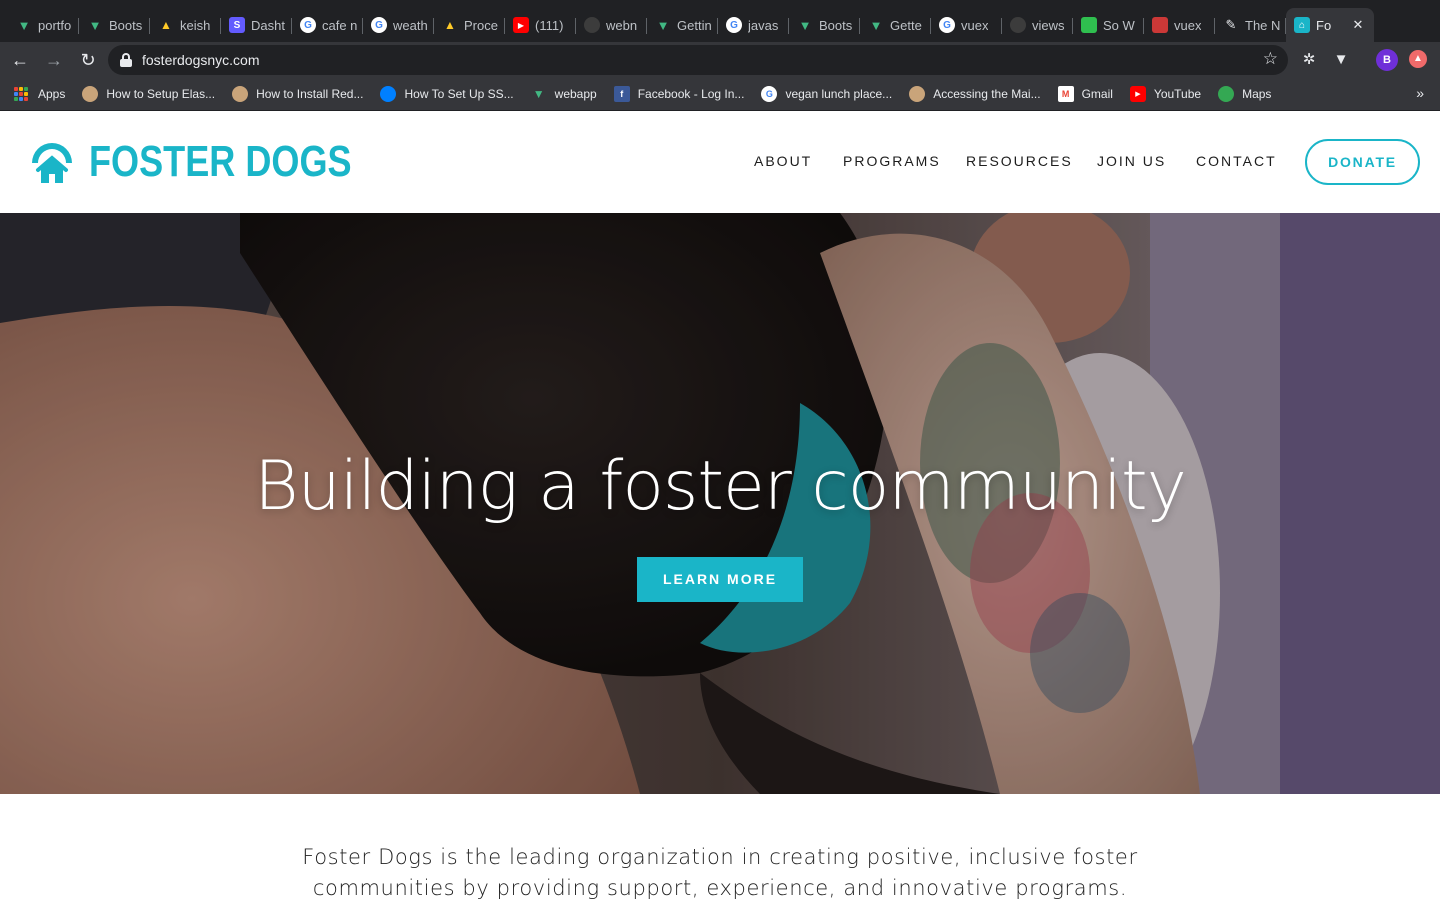 This screenshot has height=900, width=1440. I want to click on bookmark-item: M Gmail, so click(1085, 94).